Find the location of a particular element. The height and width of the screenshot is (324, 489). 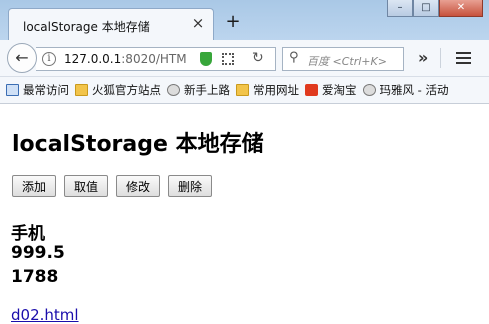

edit-button: 修改 is located at coordinates (138, 186).